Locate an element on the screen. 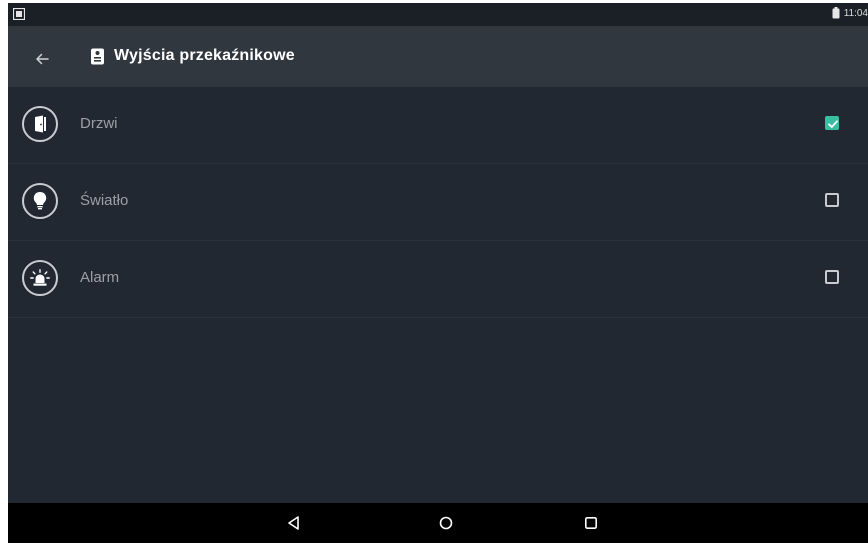 Image resolution: width=868 pixels, height=543 pixels. battery-icon is located at coordinates (836, 13).